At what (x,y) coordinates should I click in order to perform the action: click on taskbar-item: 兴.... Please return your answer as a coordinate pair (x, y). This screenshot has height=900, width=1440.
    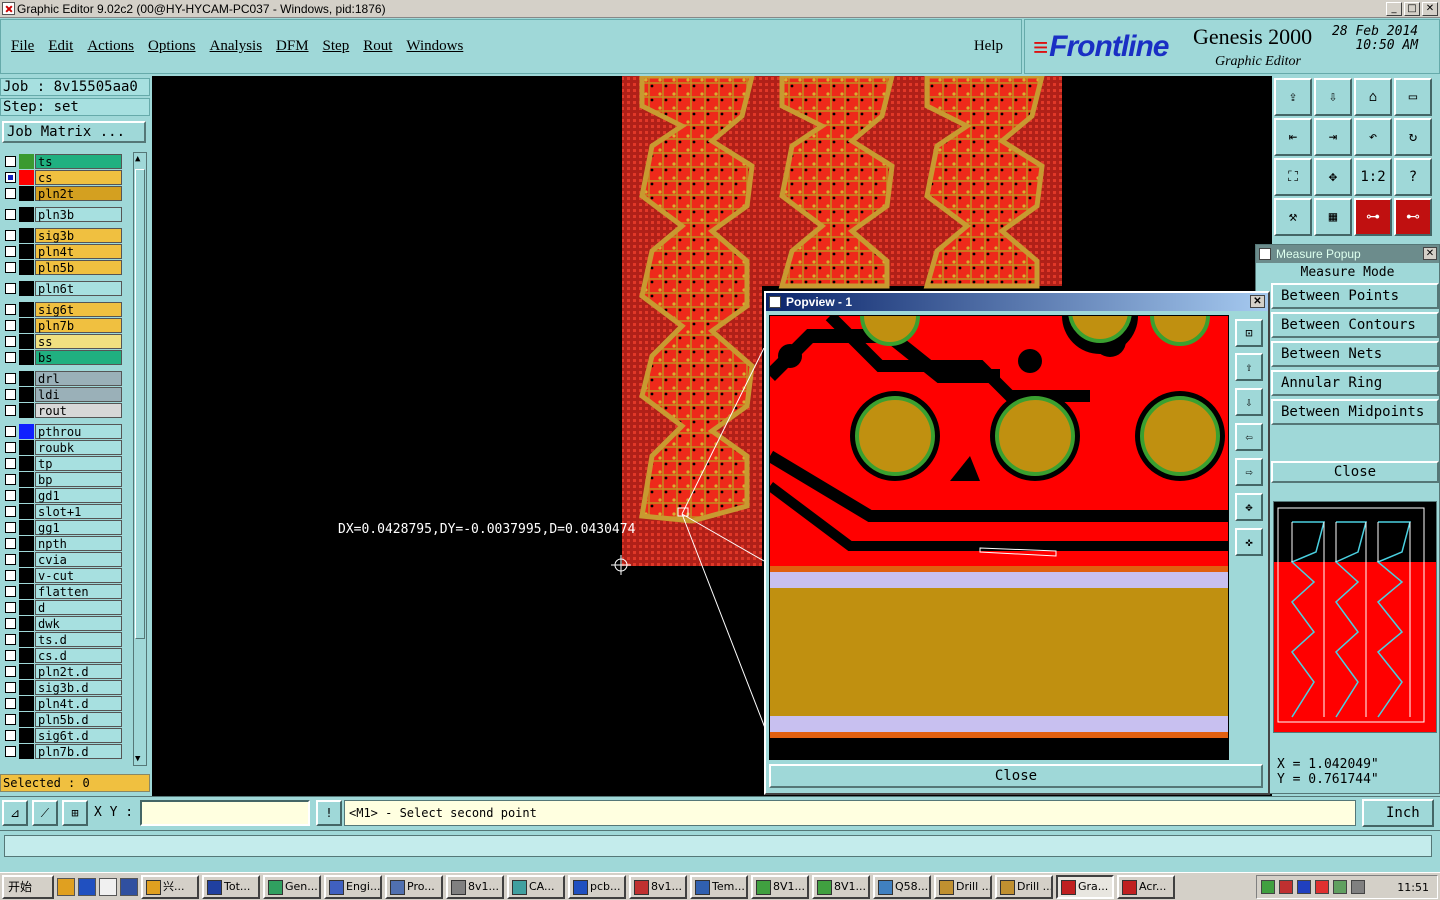
    Looking at the image, I should click on (170, 886).